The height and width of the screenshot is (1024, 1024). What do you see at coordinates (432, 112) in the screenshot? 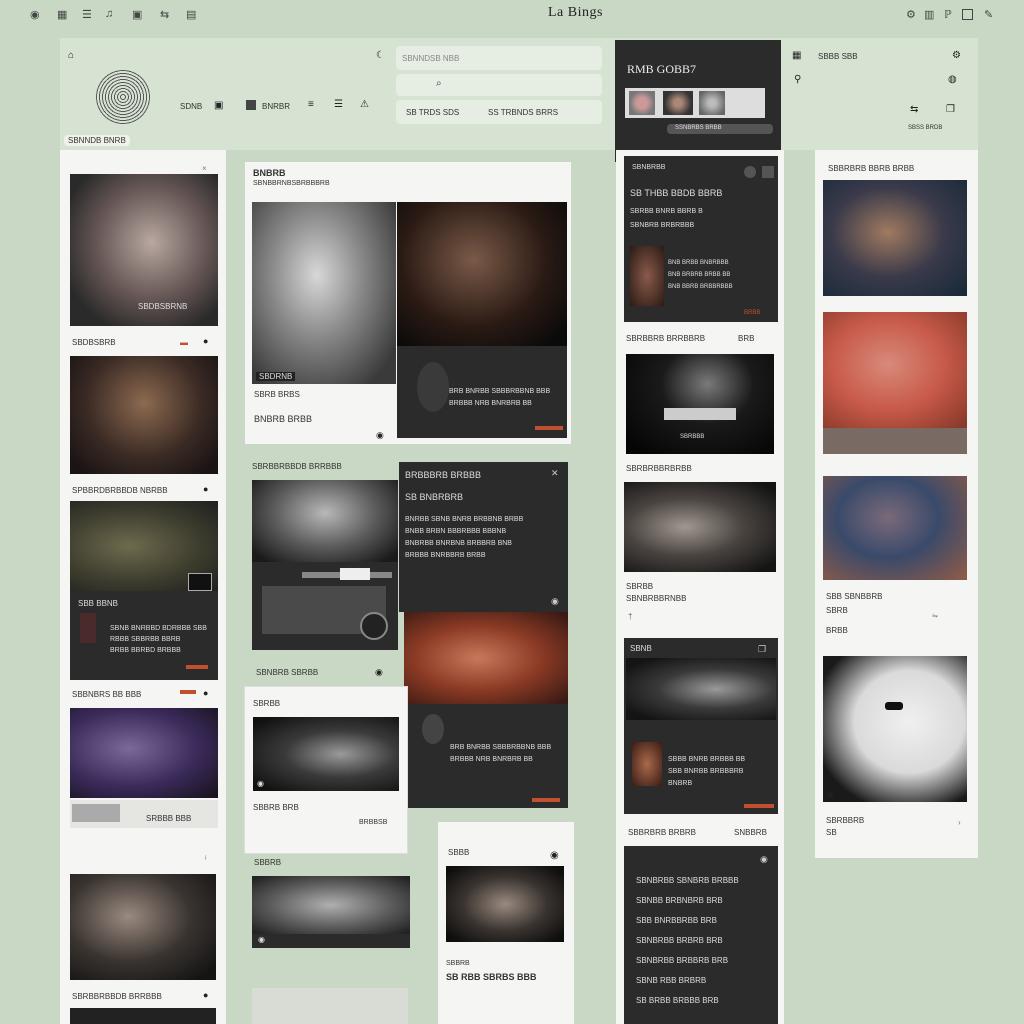
I see `tag-chip: SB TRDS SDS` at bounding box center [432, 112].